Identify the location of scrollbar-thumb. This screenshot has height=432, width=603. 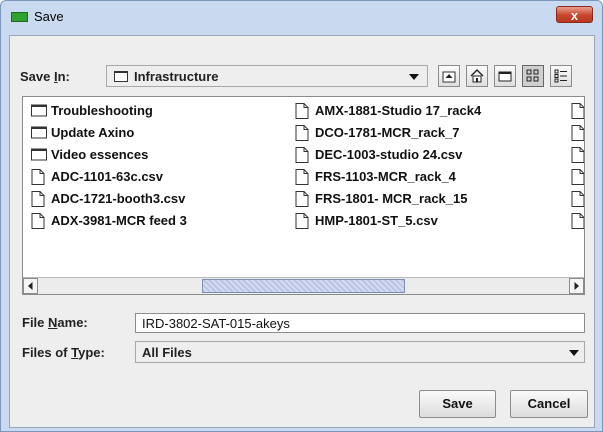
(303, 286).